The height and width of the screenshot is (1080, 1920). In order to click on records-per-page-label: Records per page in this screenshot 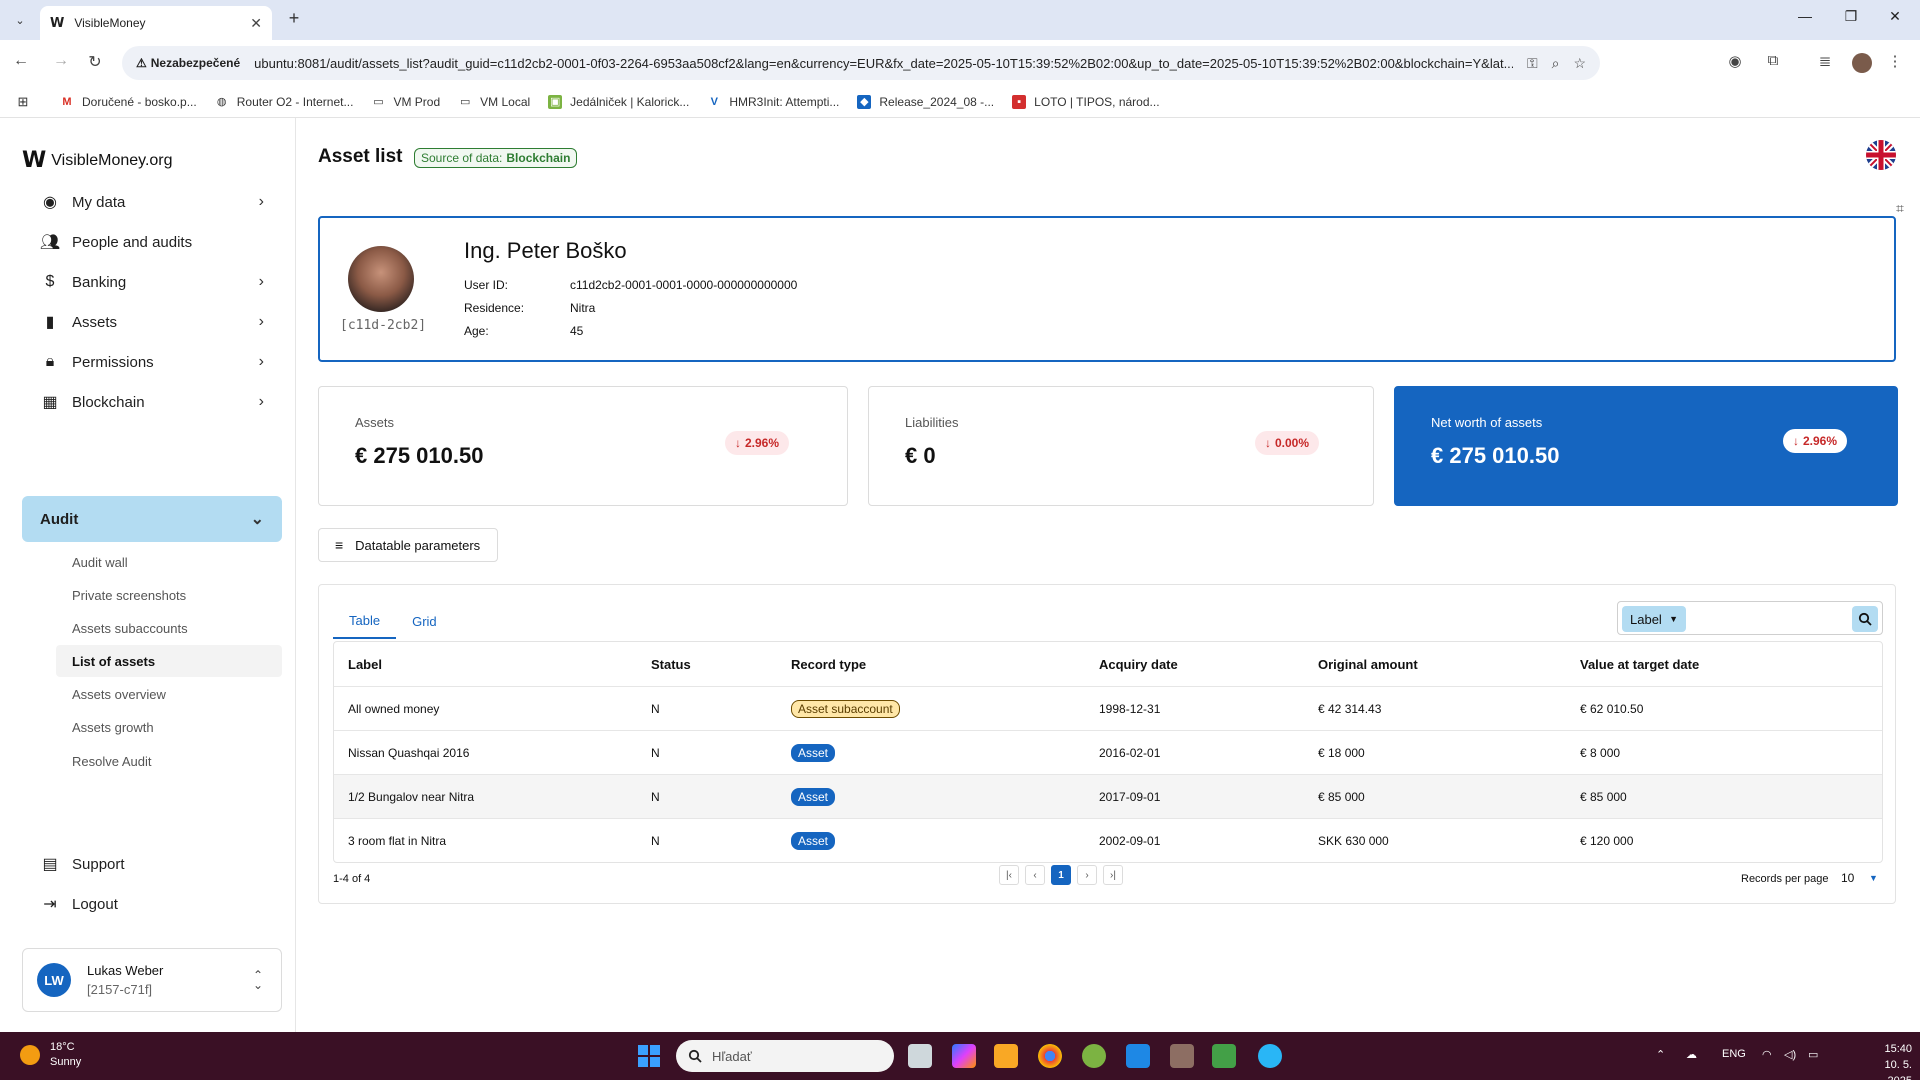, I will do `click(1785, 879)`.